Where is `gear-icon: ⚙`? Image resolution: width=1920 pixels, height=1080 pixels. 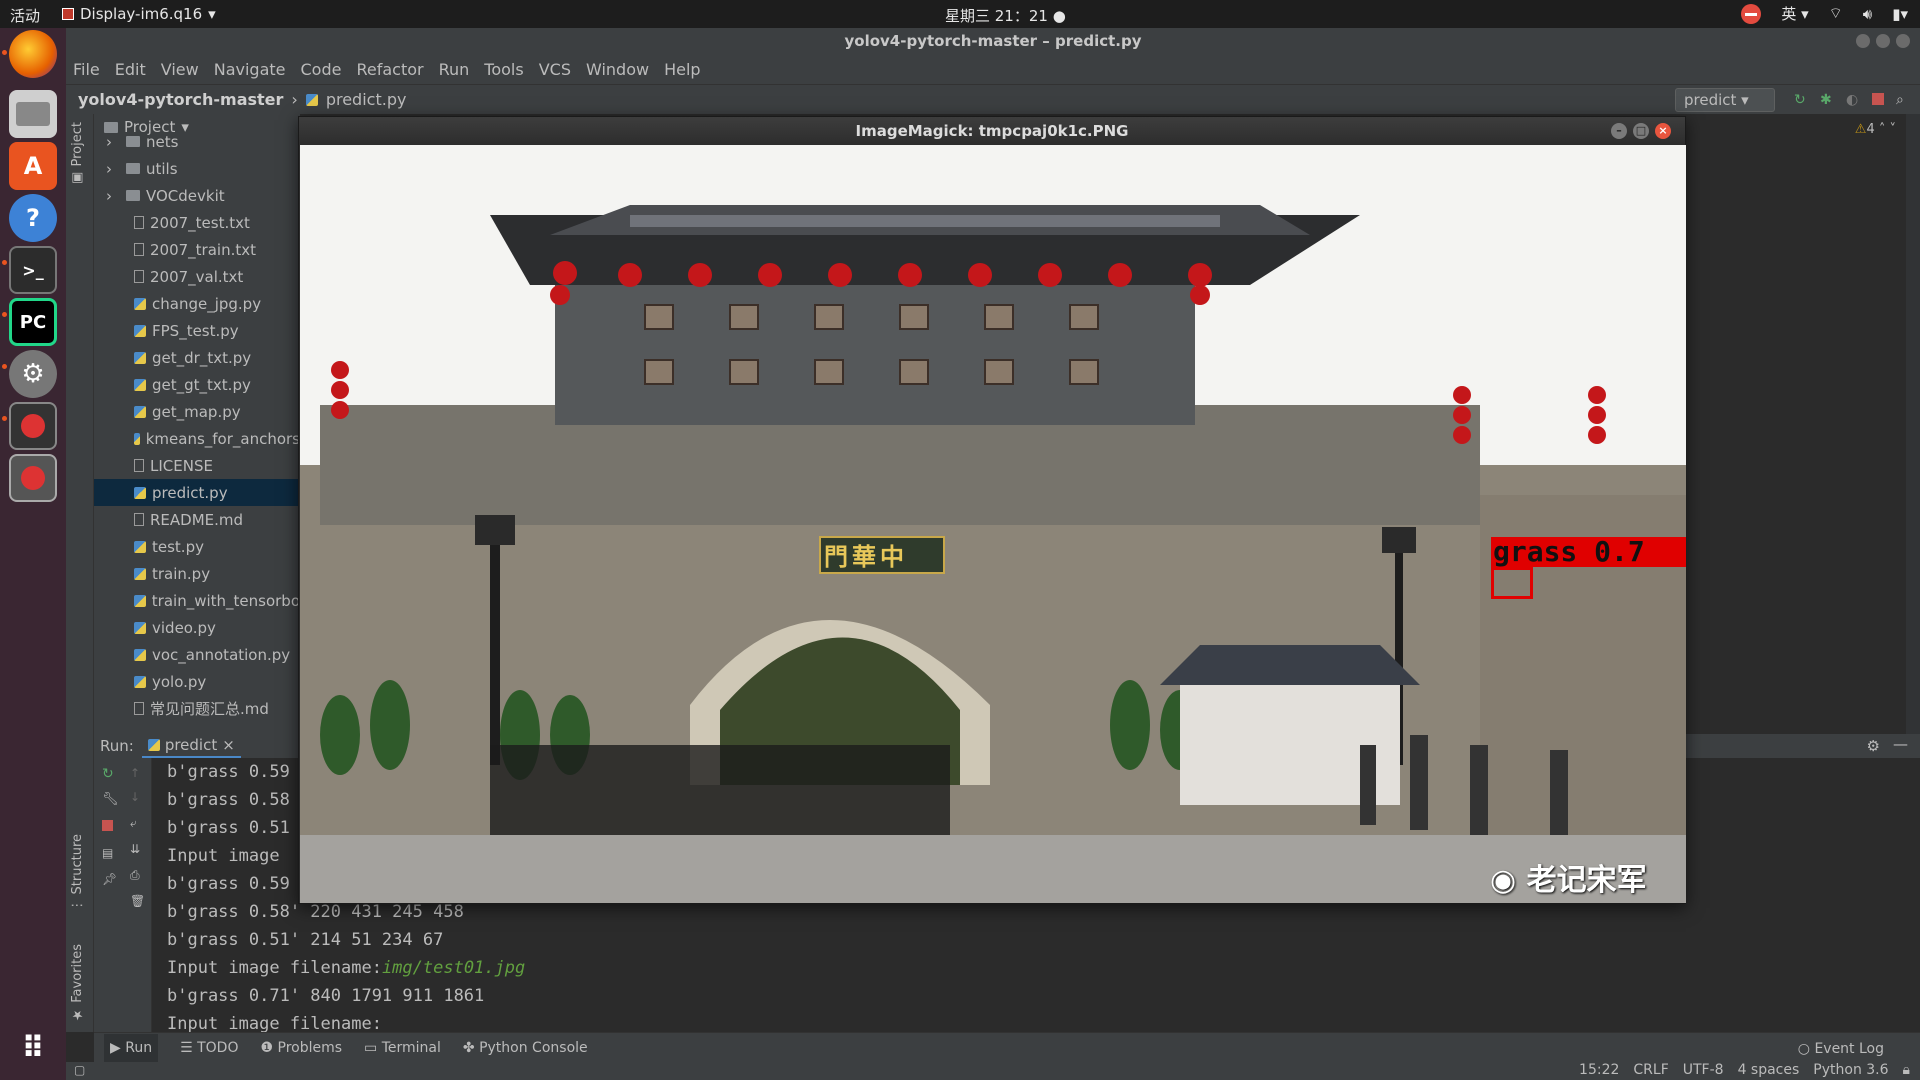 gear-icon: ⚙ is located at coordinates (1873, 746).